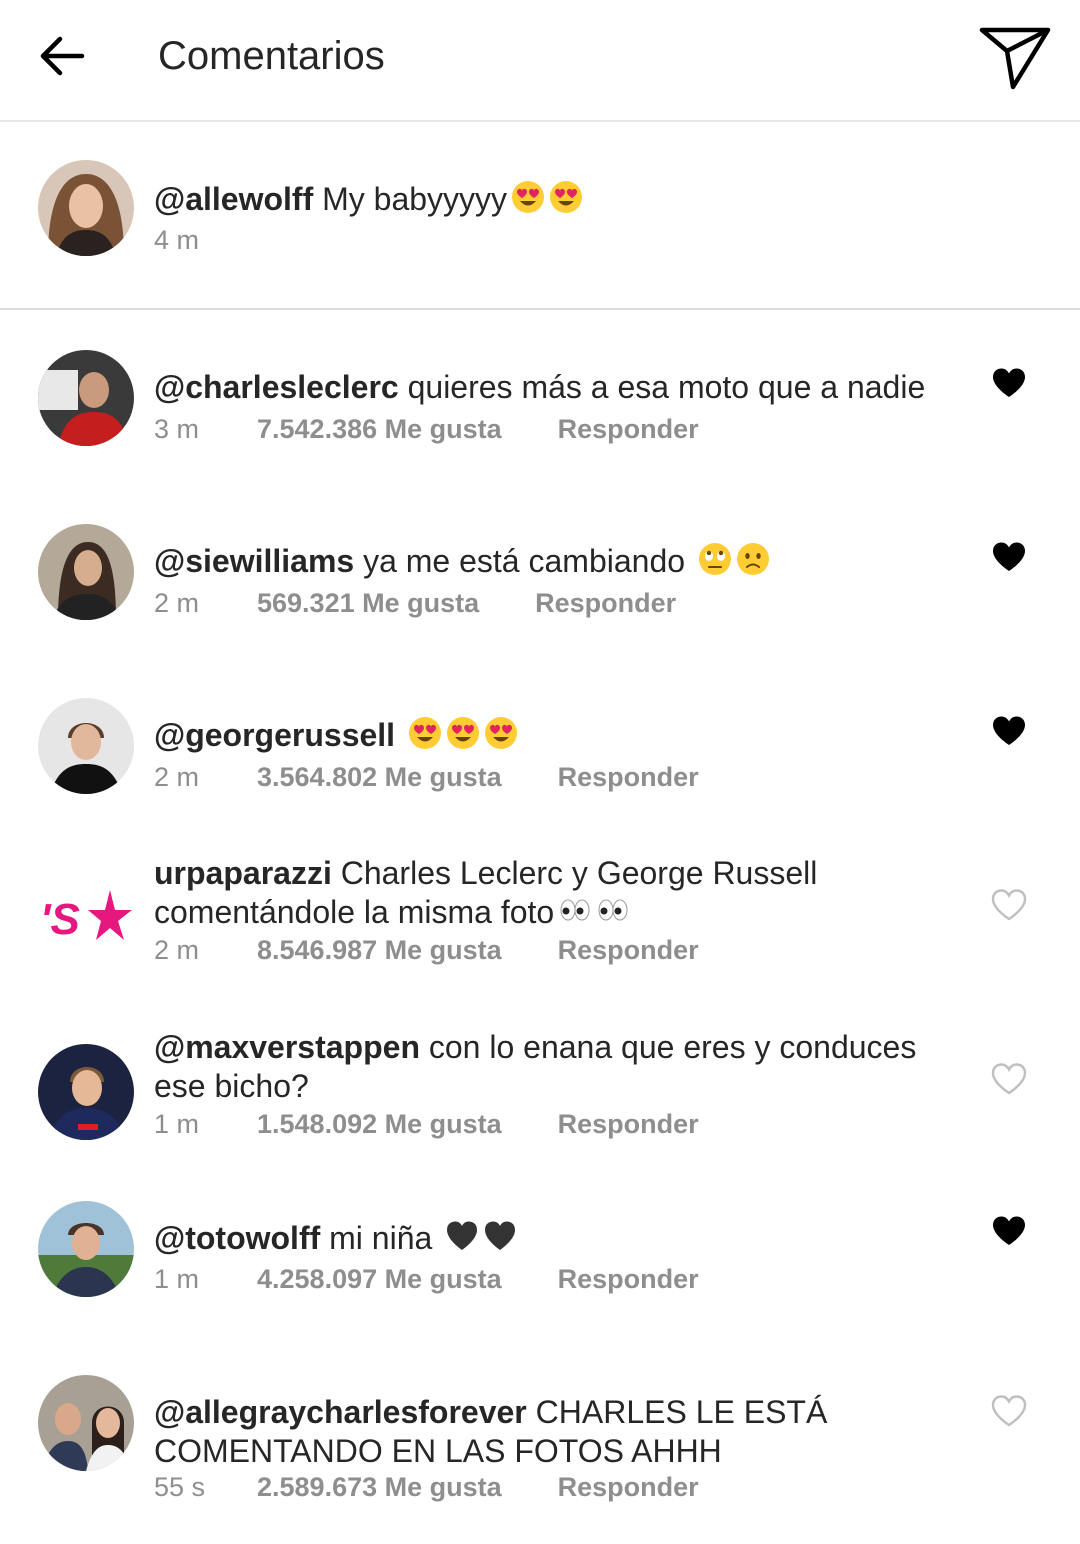  What do you see at coordinates (340, 1412) in the screenshot?
I see `comment-username: @allegraycharlesforever` at bounding box center [340, 1412].